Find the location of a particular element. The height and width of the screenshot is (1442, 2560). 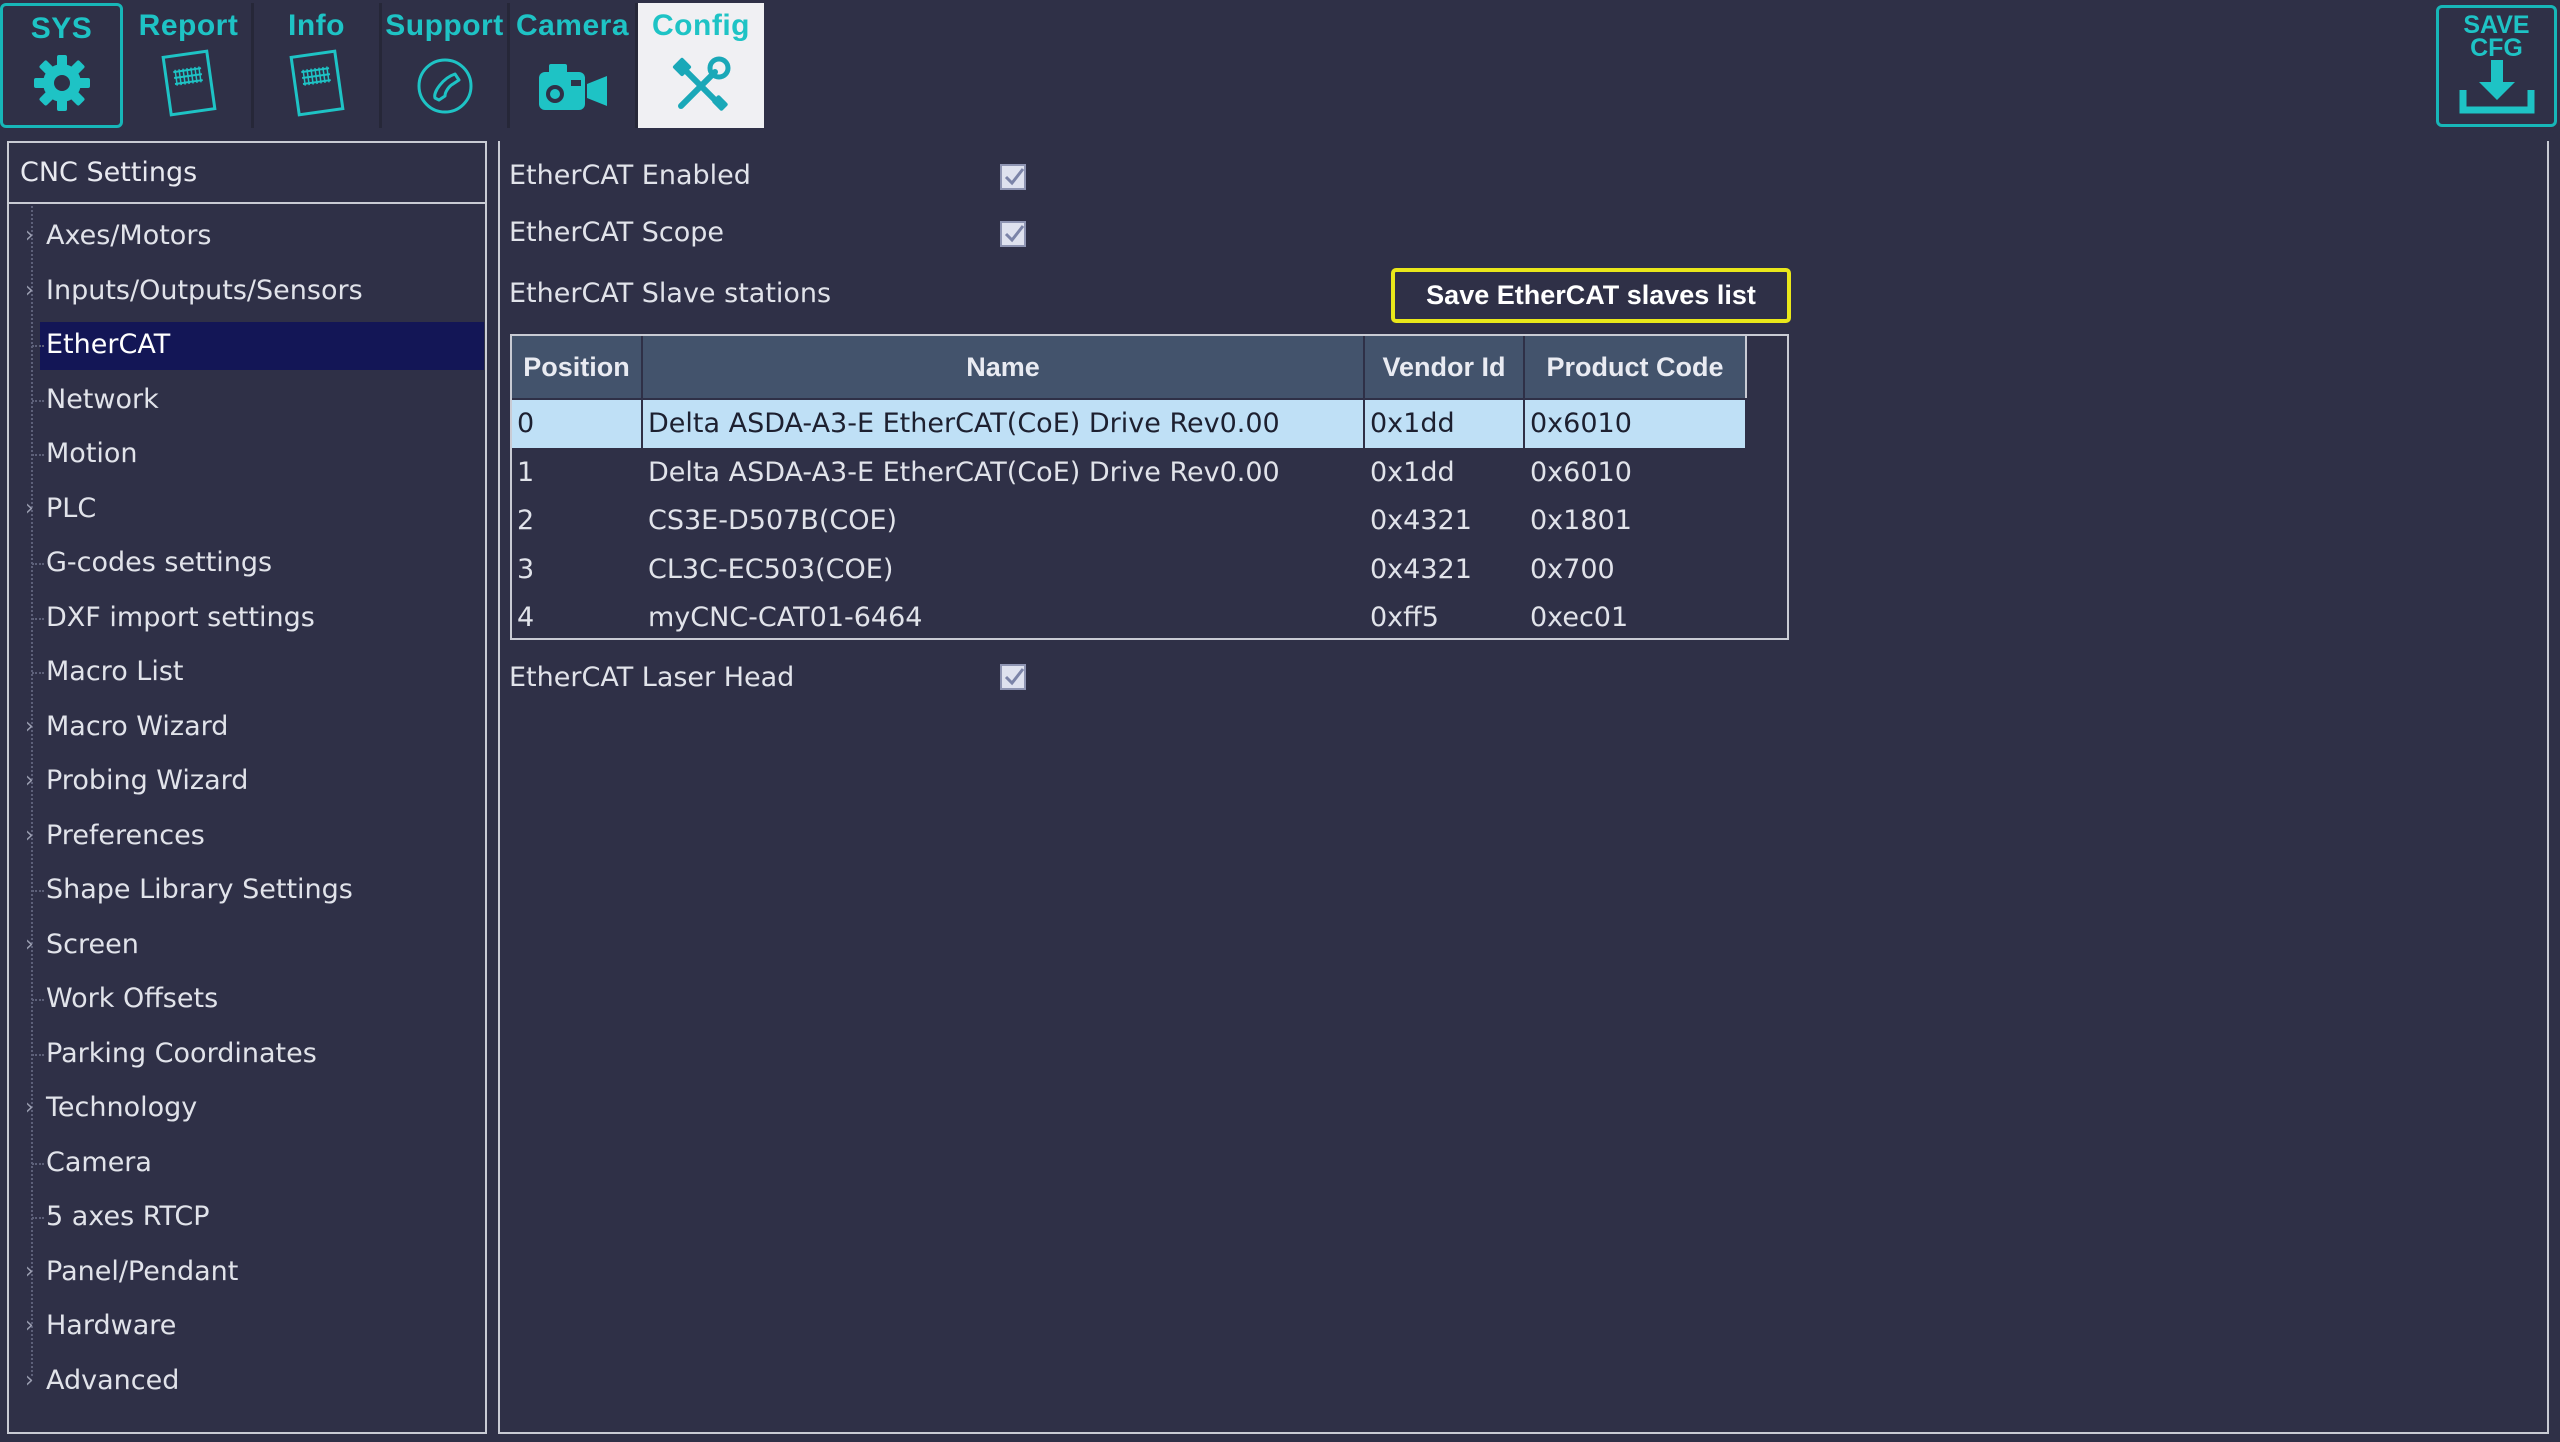

ethercat-enabled-checkbox is located at coordinates (1013, 177).